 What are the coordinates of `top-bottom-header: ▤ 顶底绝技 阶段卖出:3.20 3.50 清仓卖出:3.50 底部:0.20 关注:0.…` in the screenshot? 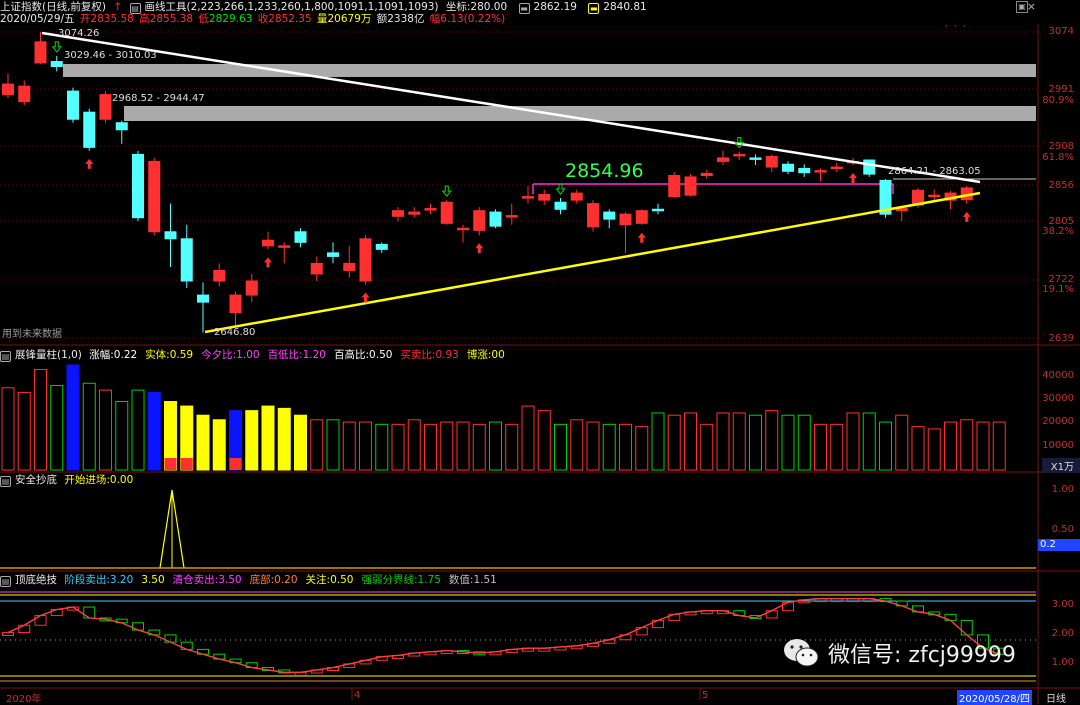 It's located at (254, 580).